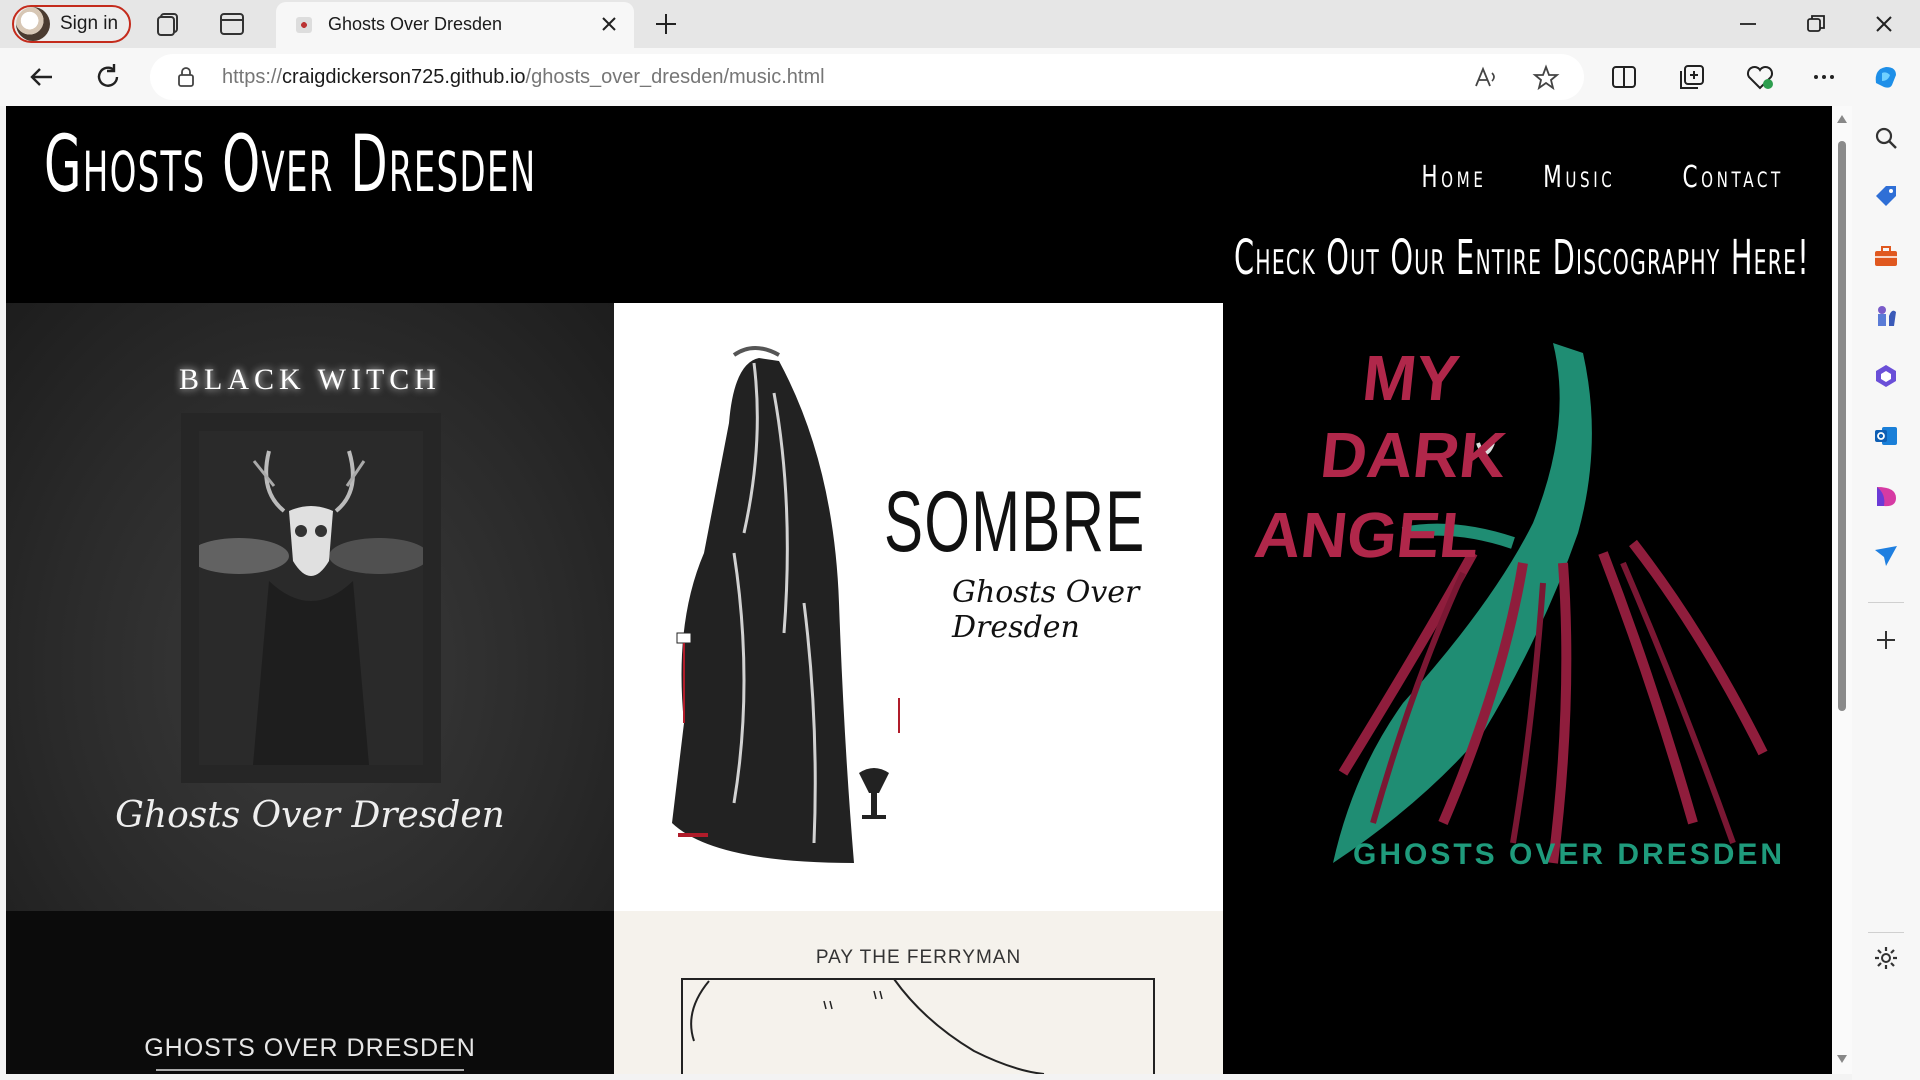 The width and height of the screenshot is (1920, 1080). What do you see at coordinates (666, 24) in the screenshot?
I see `new-tab-icon` at bounding box center [666, 24].